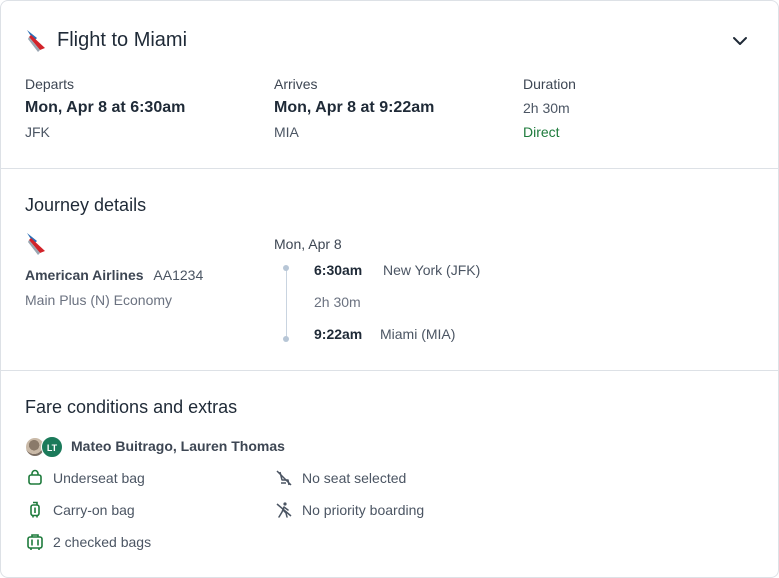 The image size is (779, 578). I want to click on fare-item-carry-on: Carry-on bag, so click(94, 510).